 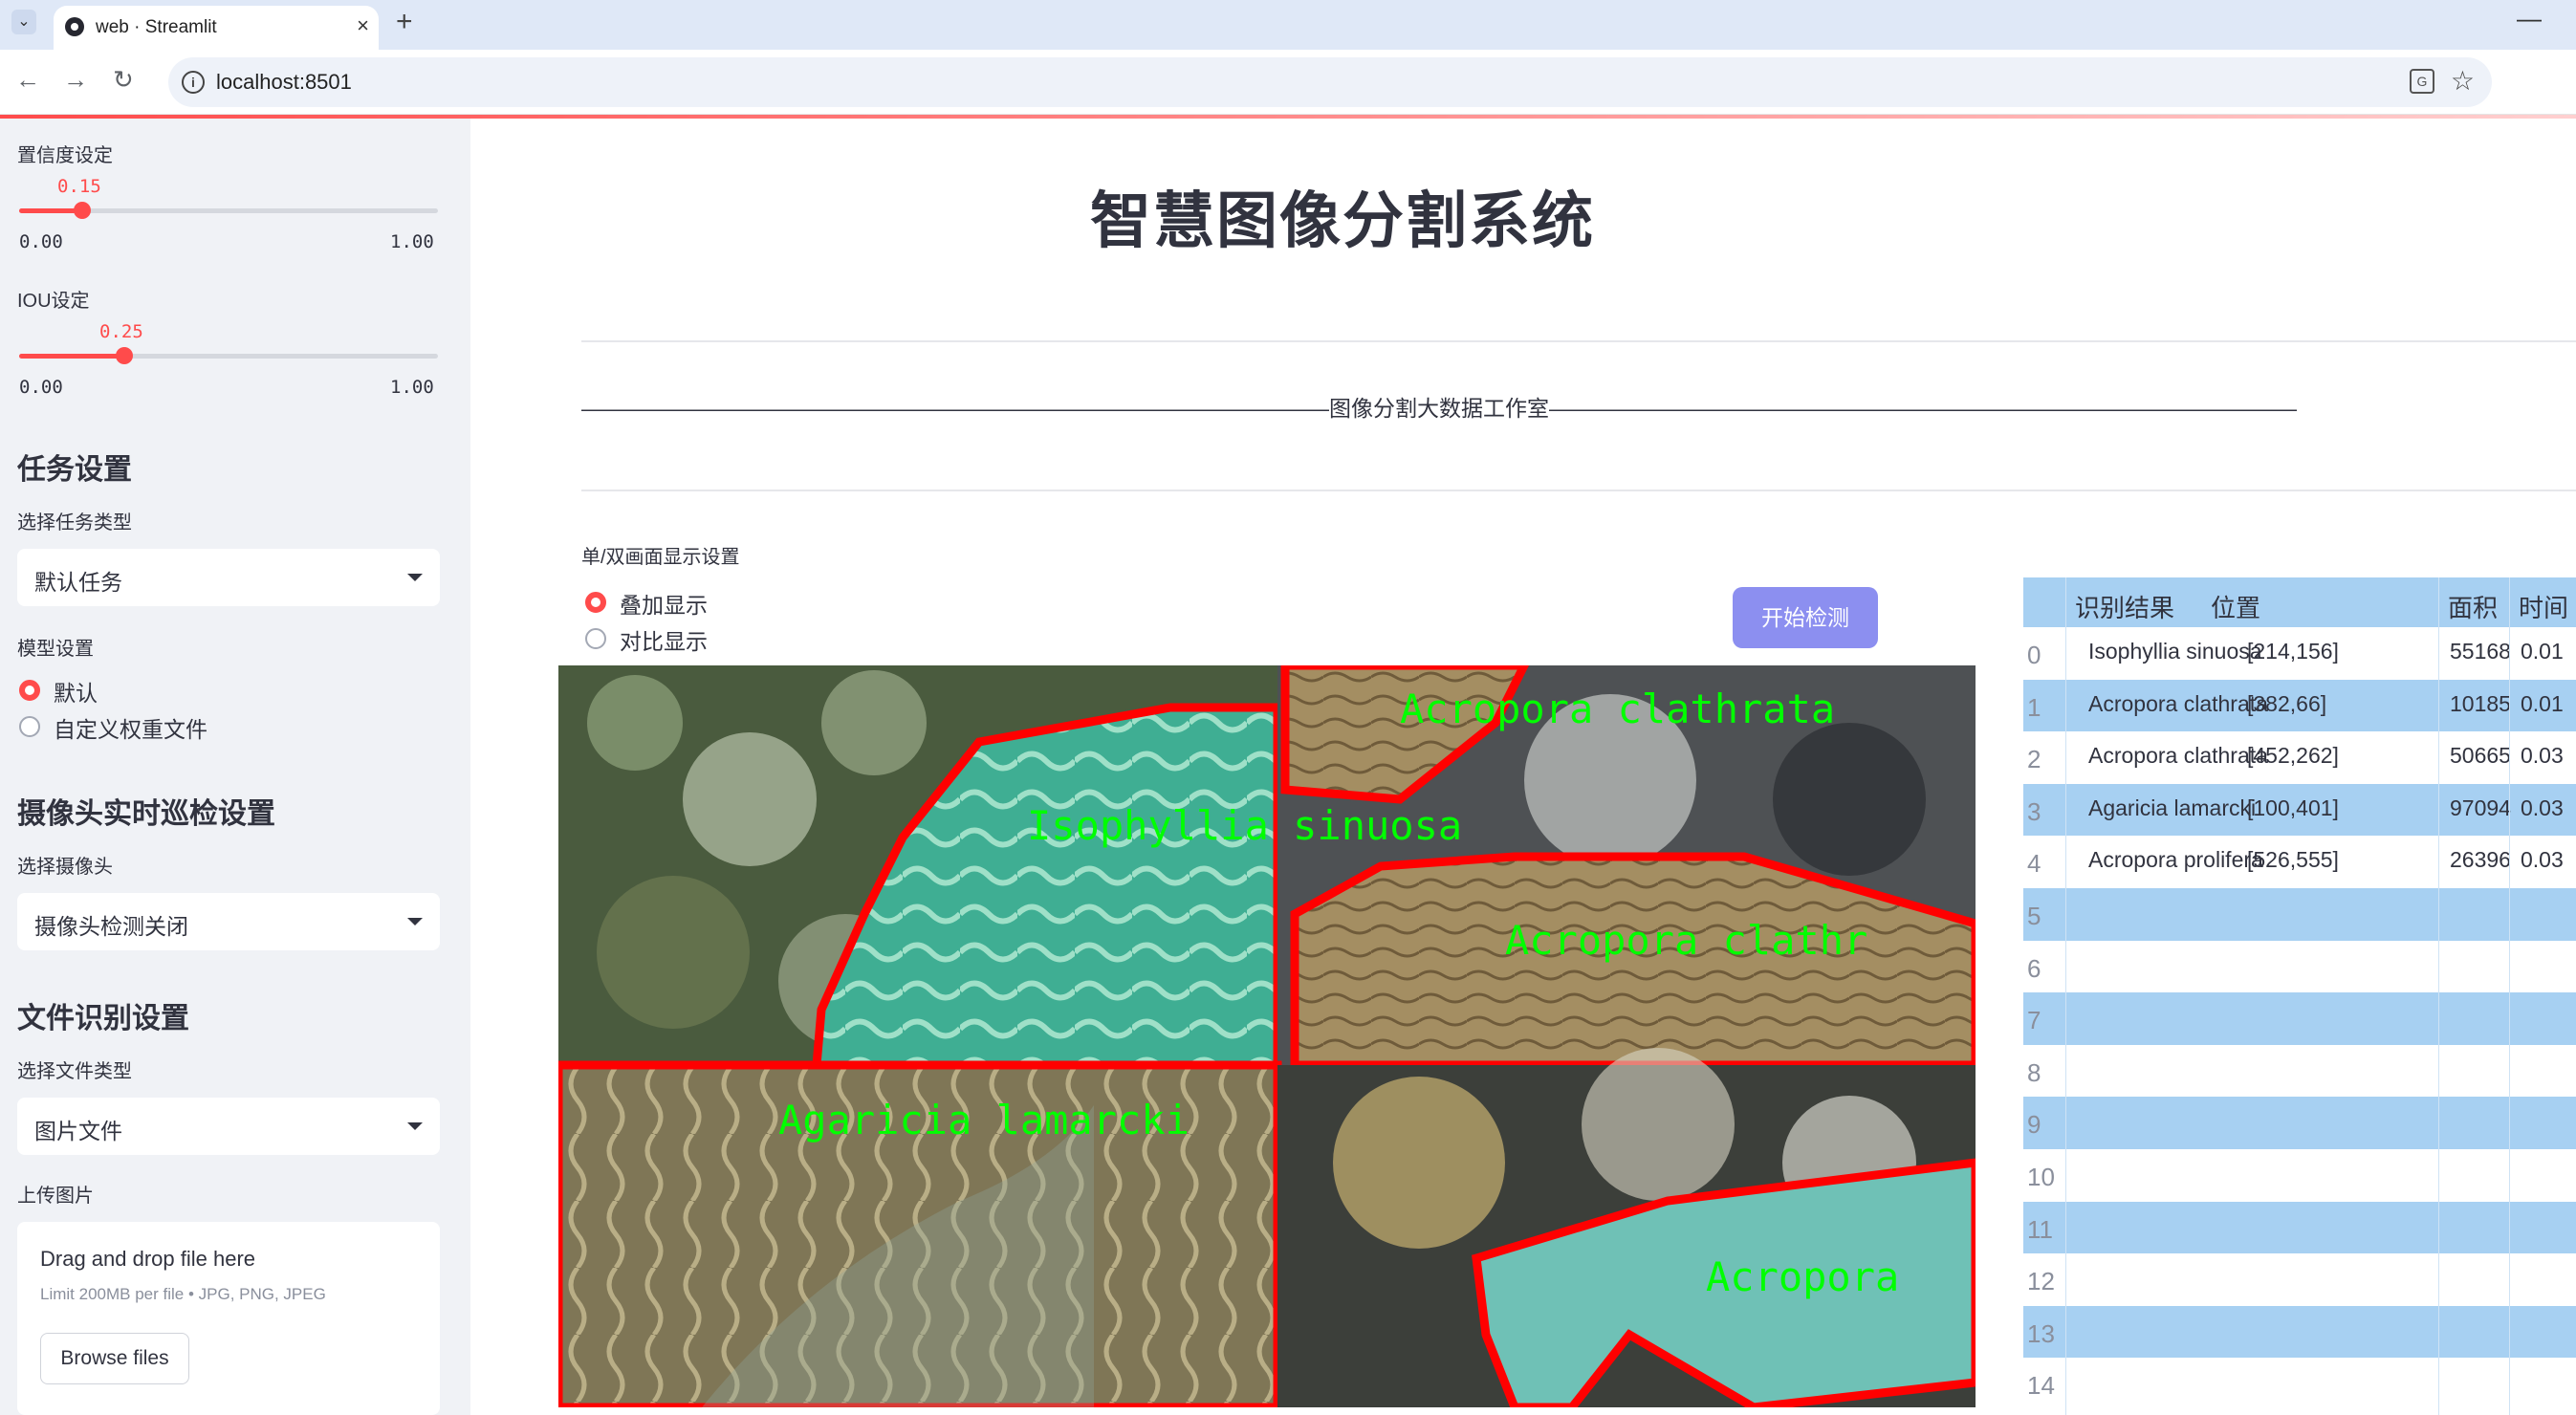 What do you see at coordinates (2299, 757) in the screenshot?
I see `table-row: 2 Acropora clathrata [452,262] 50665 0.03` at bounding box center [2299, 757].